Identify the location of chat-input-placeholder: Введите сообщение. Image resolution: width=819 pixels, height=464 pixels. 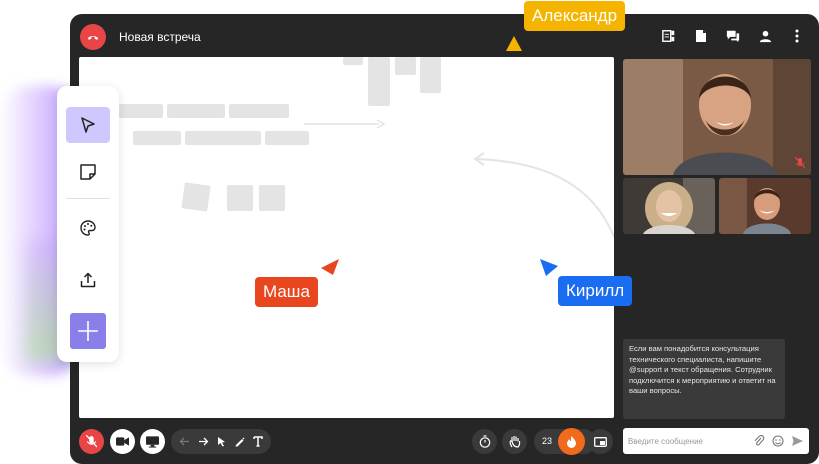
(665, 441).